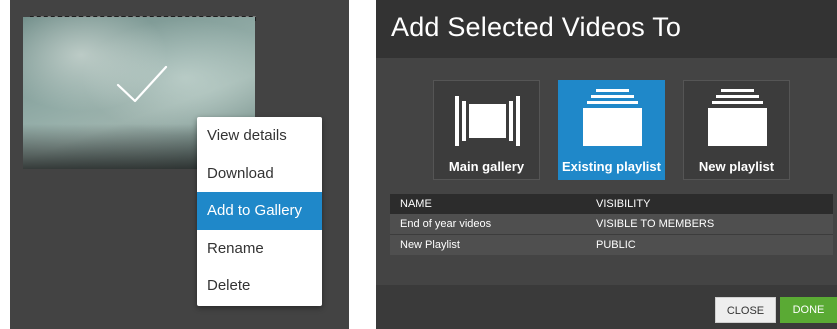 Image resolution: width=837 pixels, height=329 pixels. I want to click on playlist-visibility-cell: PUBLIC, so click(616, 245).